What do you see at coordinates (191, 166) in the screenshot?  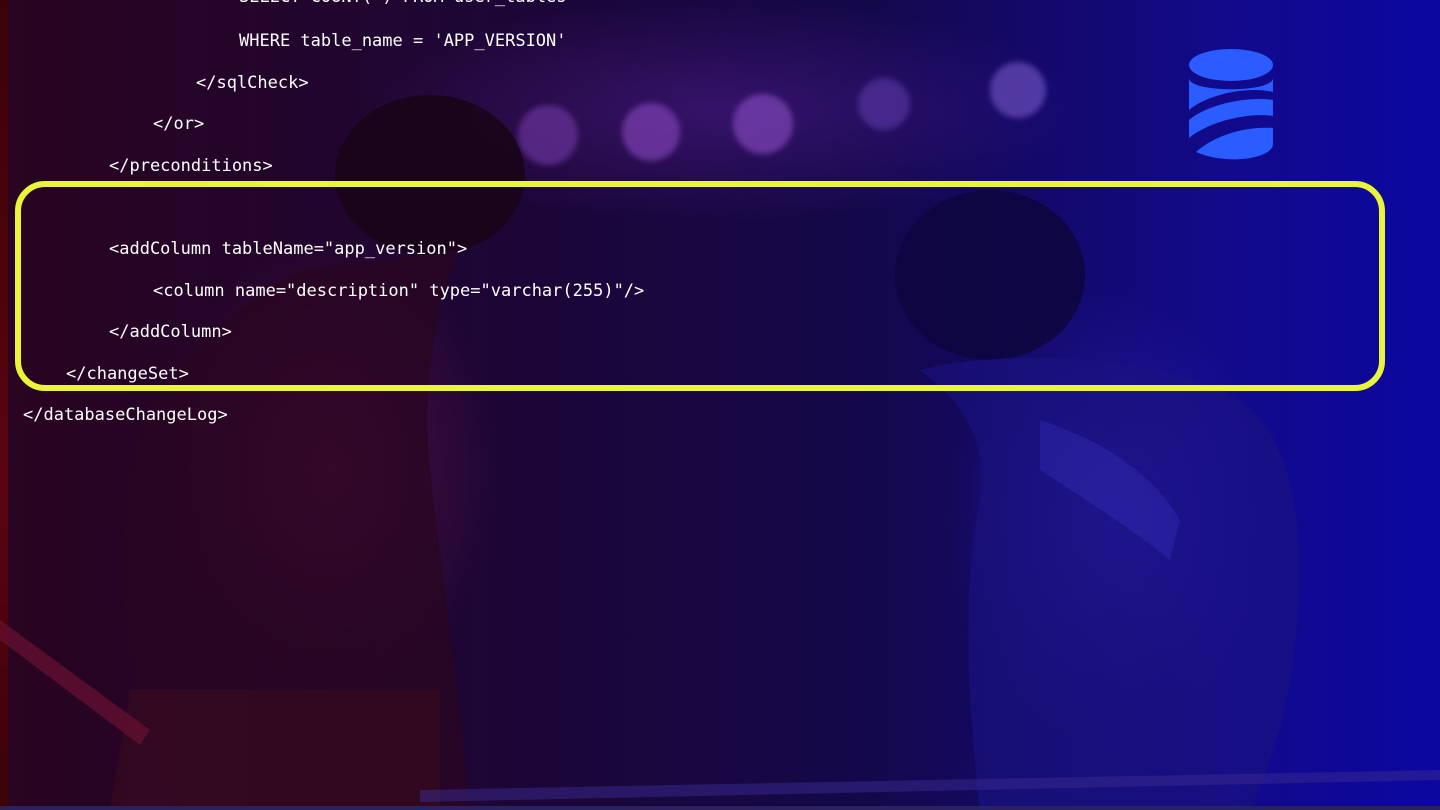 I see `code-line-5: </preconditions>` at bounding box center [191, 166].